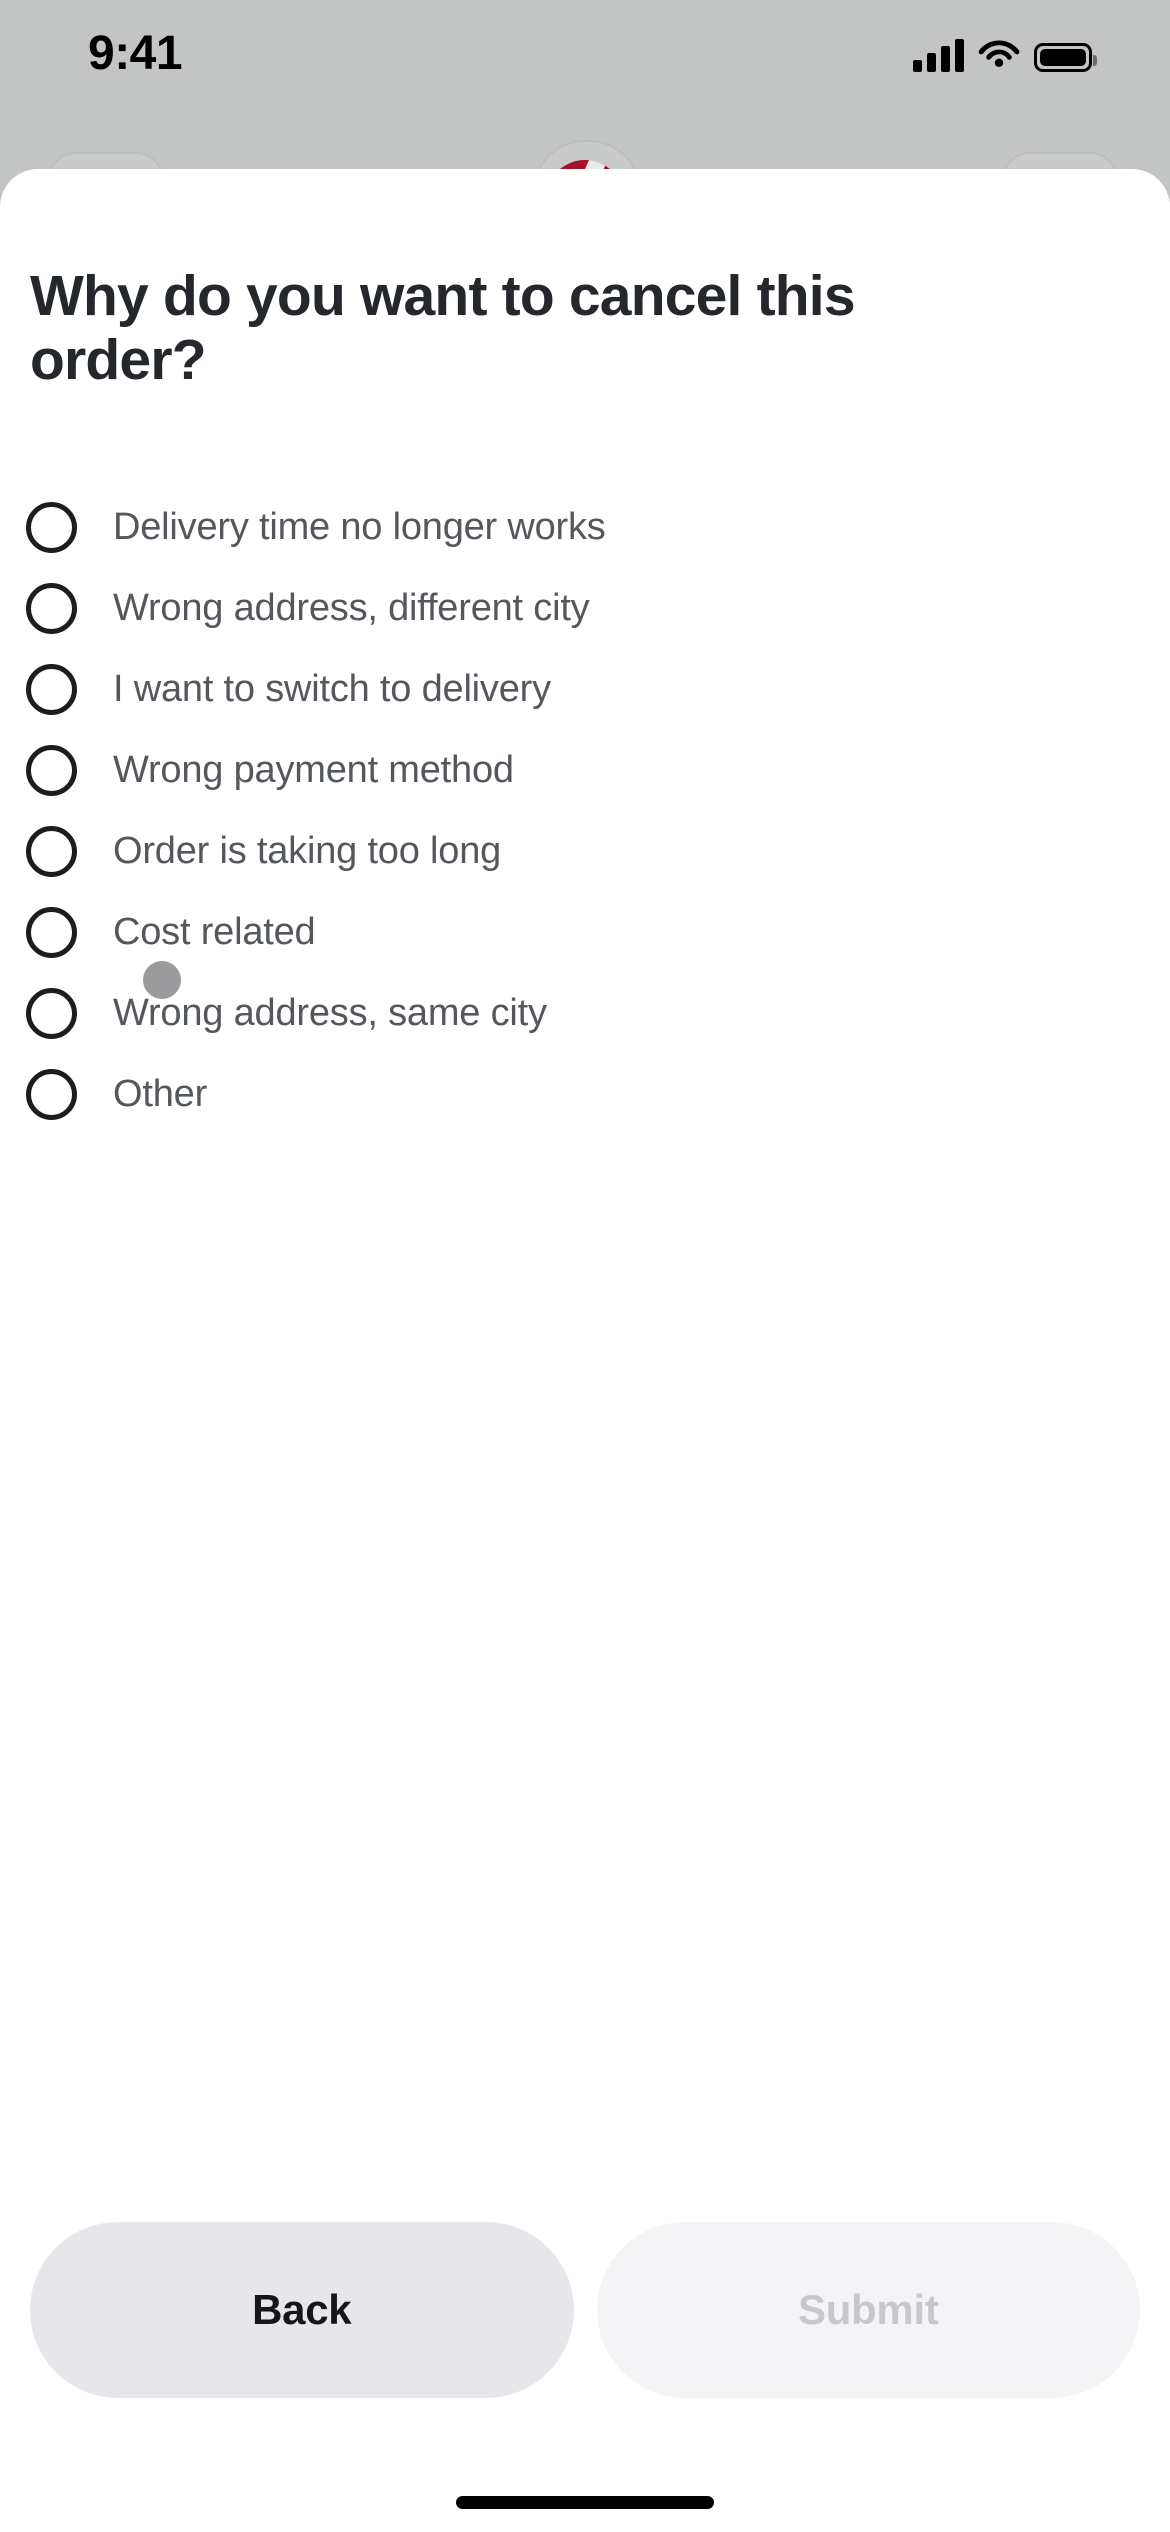 Image resolution: width=1170 pixels, height=2532 pixels. Describe the element at coordinates (160, 1094) in the screenshot. I see `option-label: Other` at that location.